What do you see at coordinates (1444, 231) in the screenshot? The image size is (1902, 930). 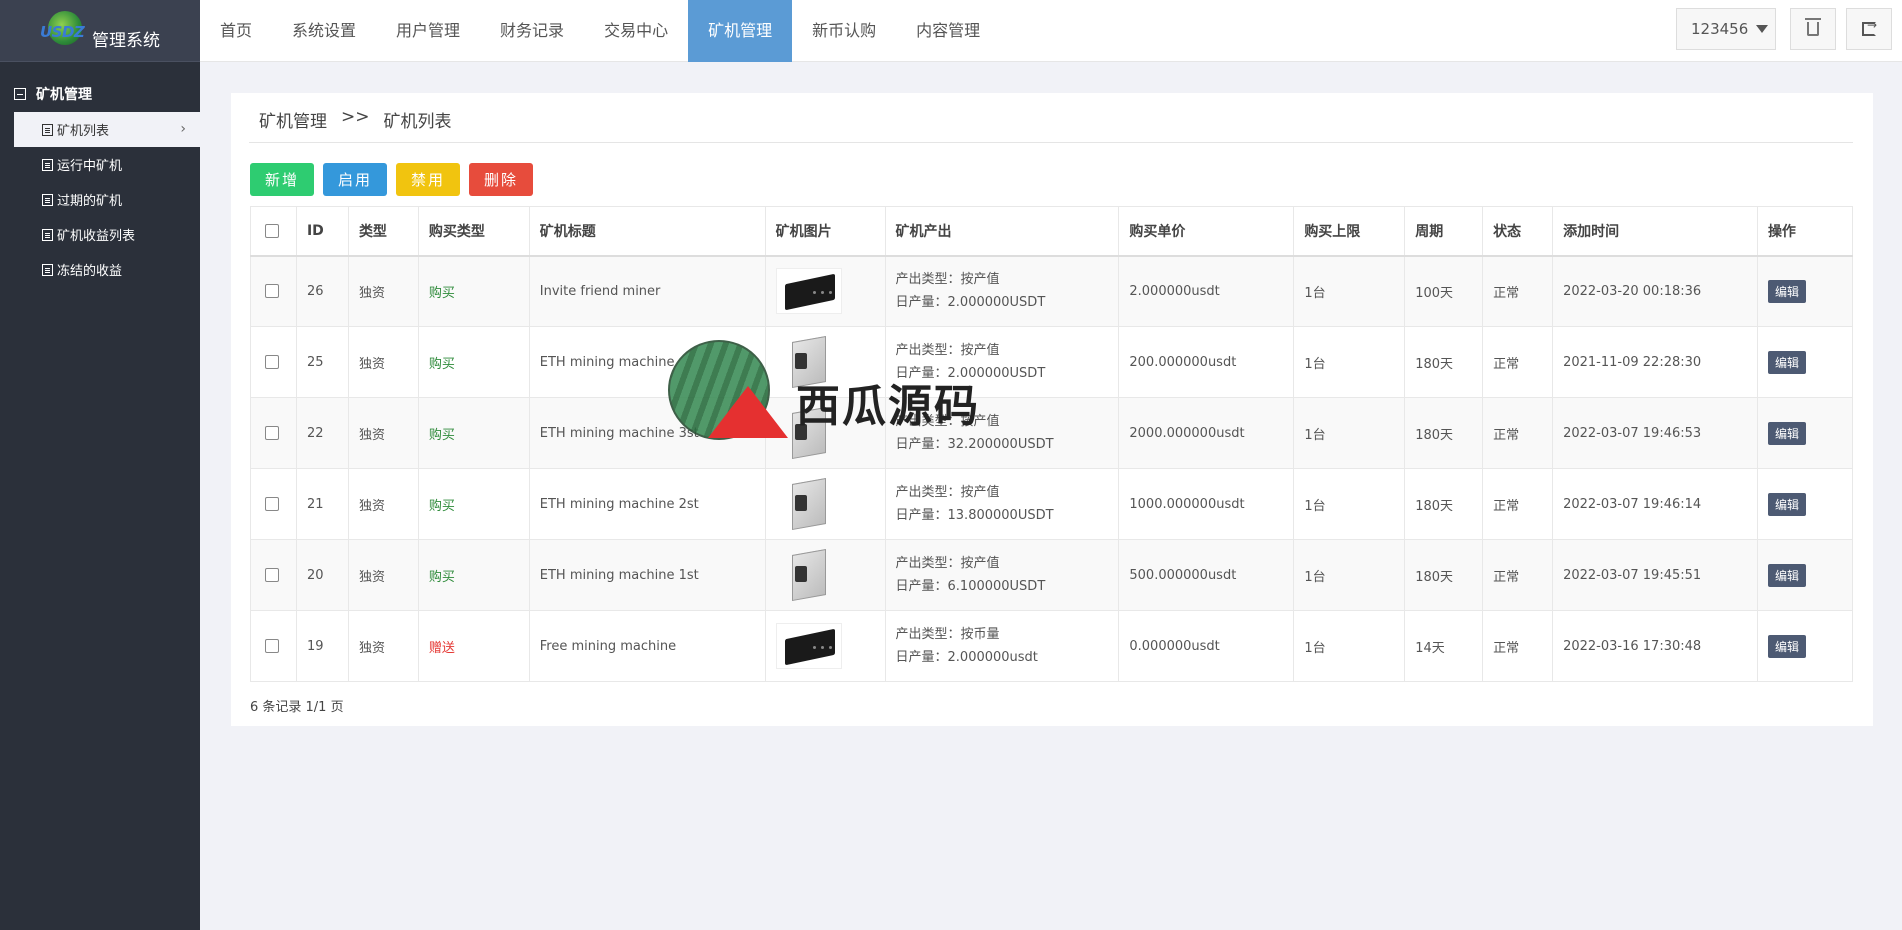 I see `col-header-period: 周期` at bounding box center [1444, 231].